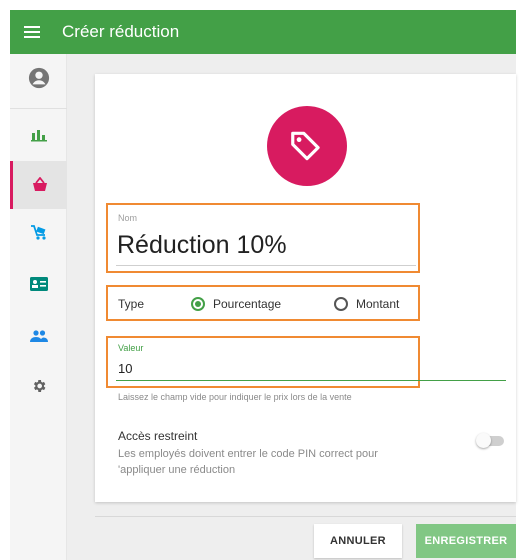 The height and width of the screenshot is (560, 527). Describe the element at coordinates (38, 78) in the screenshot. I see `account-circle-icon` at that location.